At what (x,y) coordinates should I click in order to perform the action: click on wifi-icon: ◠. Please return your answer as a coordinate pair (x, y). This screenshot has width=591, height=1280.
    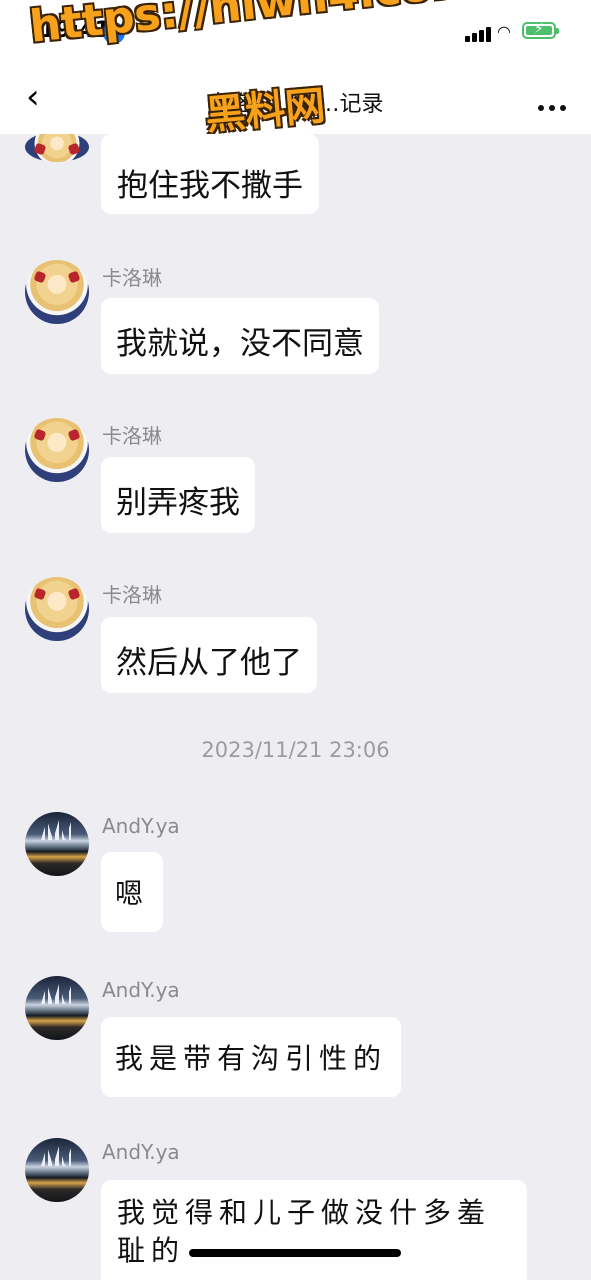
    Looking at the image, I should click on (504, 31).